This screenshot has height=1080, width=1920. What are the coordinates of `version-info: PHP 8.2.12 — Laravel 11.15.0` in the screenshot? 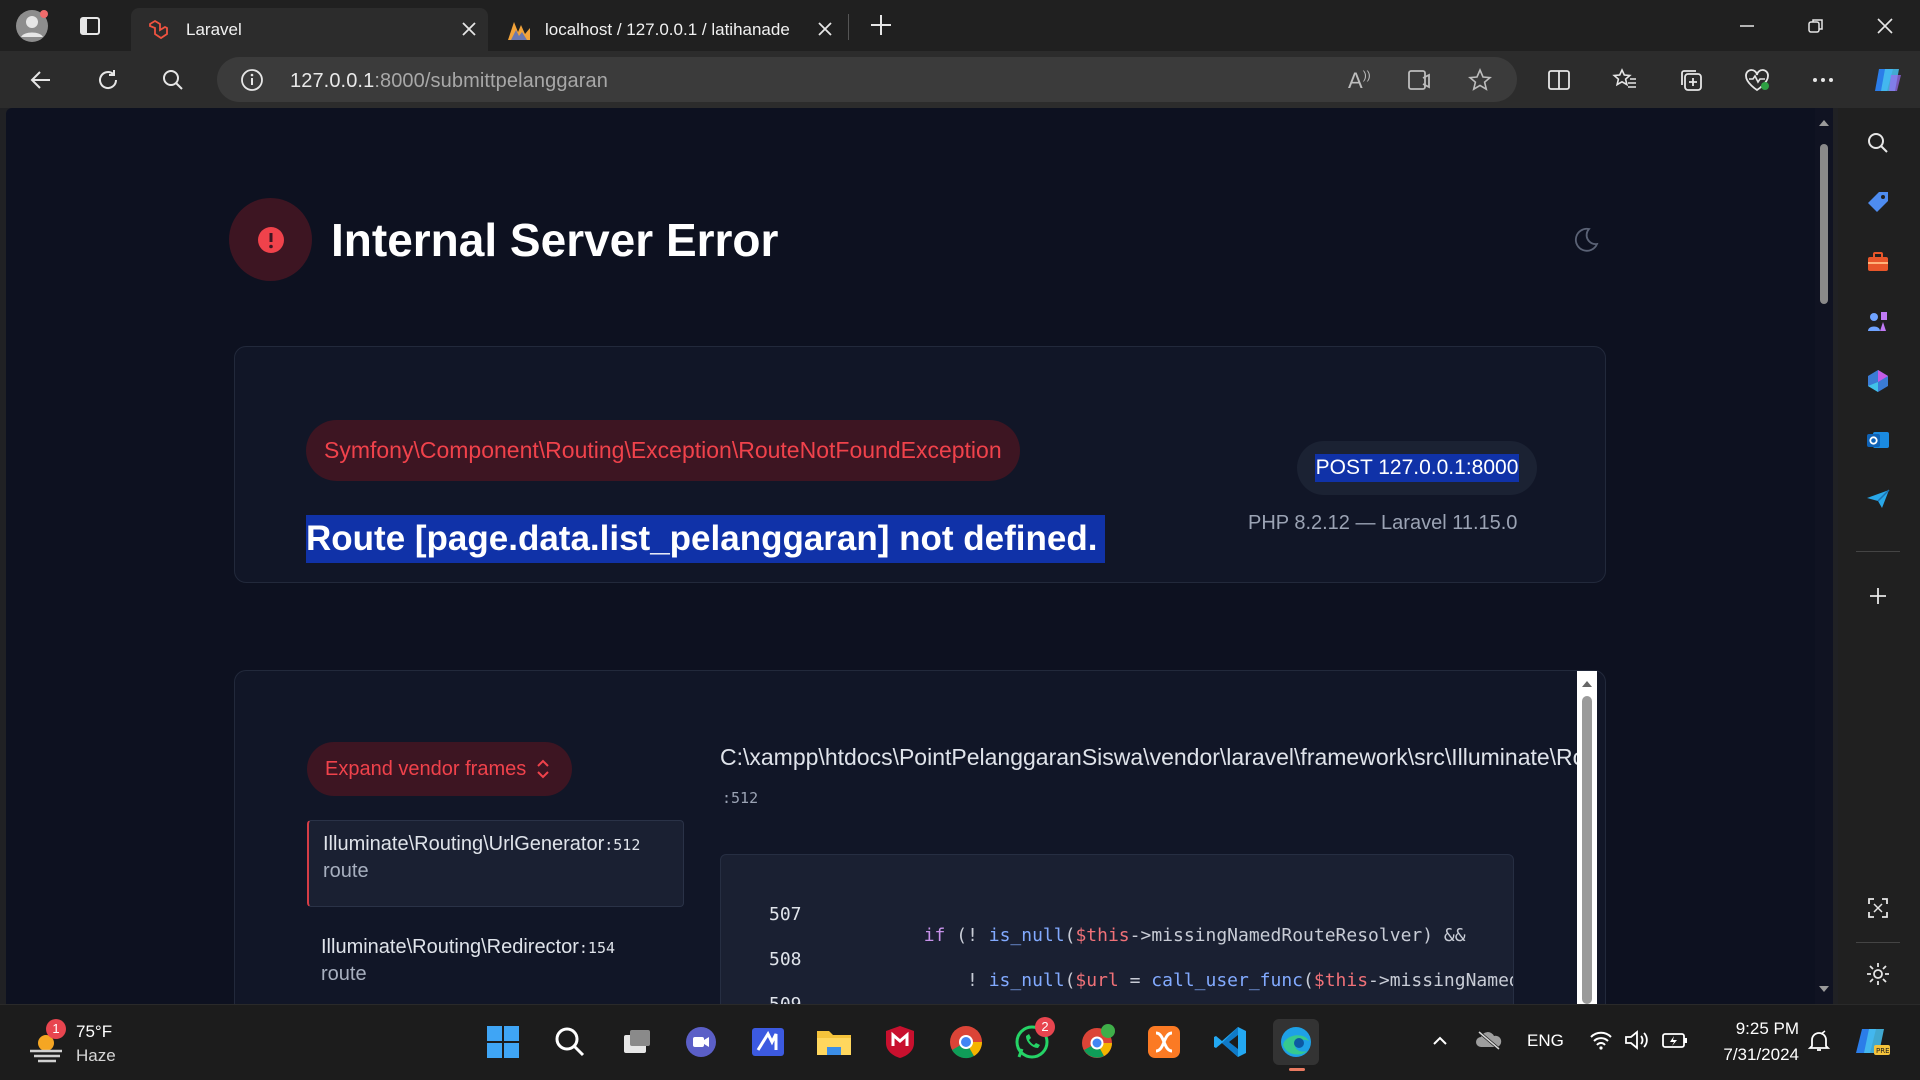 It's located at (1383, 523).